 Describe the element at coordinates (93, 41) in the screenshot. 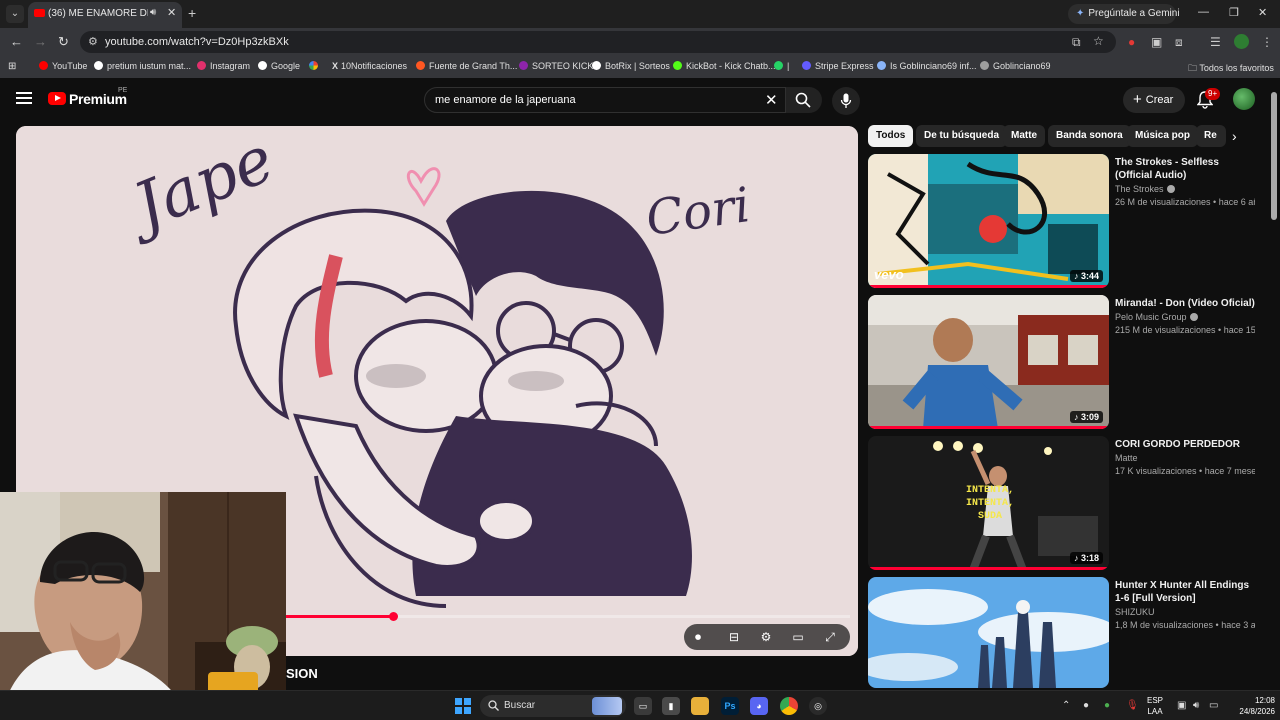

I see `site-info-icon: ⚙` at that location.